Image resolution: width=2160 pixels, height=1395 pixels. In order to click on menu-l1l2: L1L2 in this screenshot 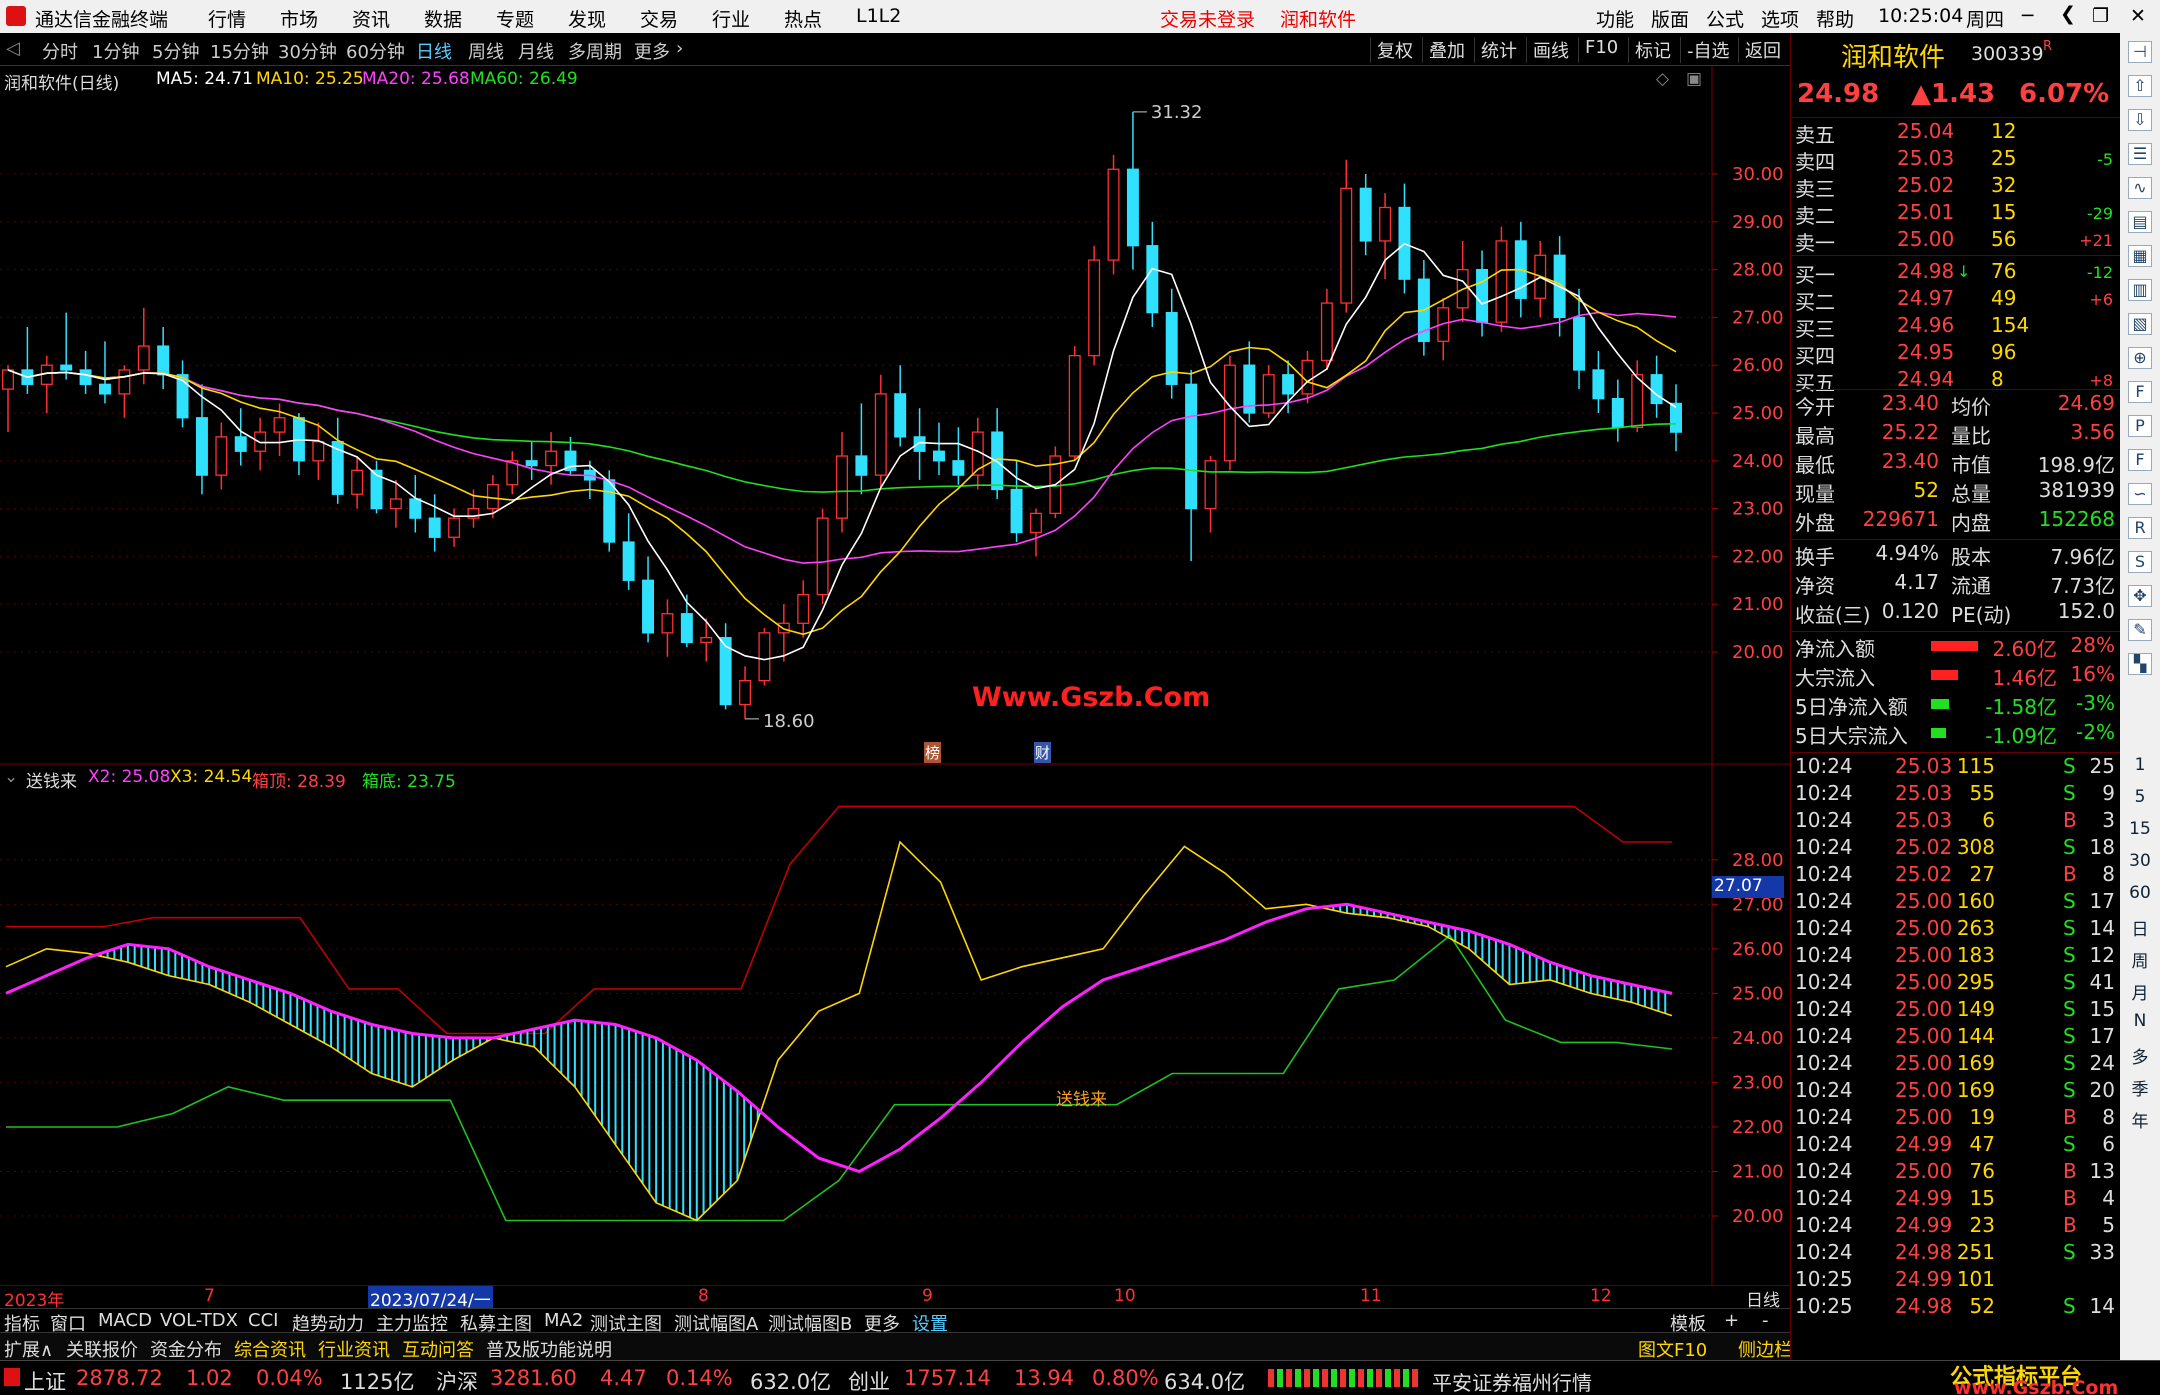, I will do `click(878, 16)`.